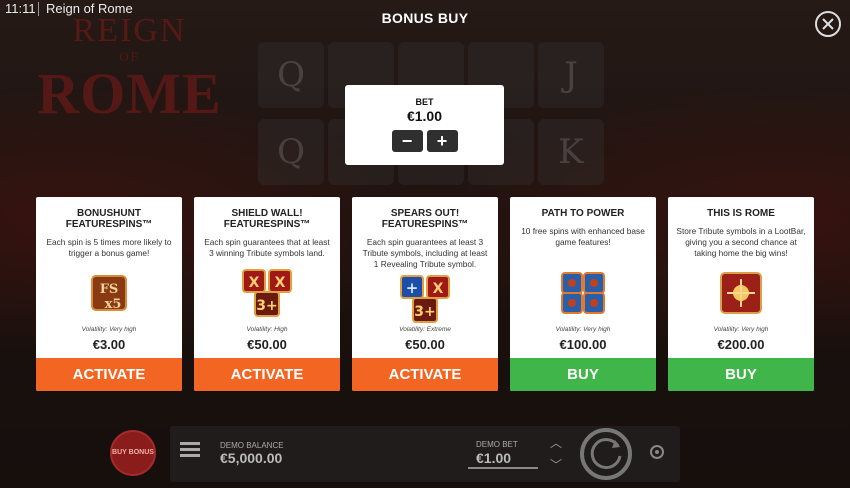 This screenshot has width=850, height=488. Describe the element at coordinates (109, 219) in the screenshot. I see `card-title: BONUSHUNT FEATURESPINS™` at that location.